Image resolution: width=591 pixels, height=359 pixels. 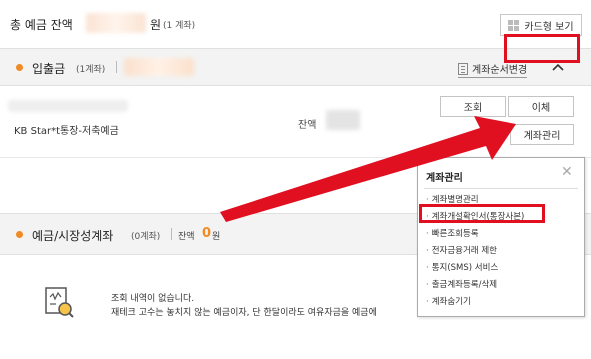 I want to click on menu-item-transaction-limit: · 전자금융거래 제한, so click(x=501, y=251).